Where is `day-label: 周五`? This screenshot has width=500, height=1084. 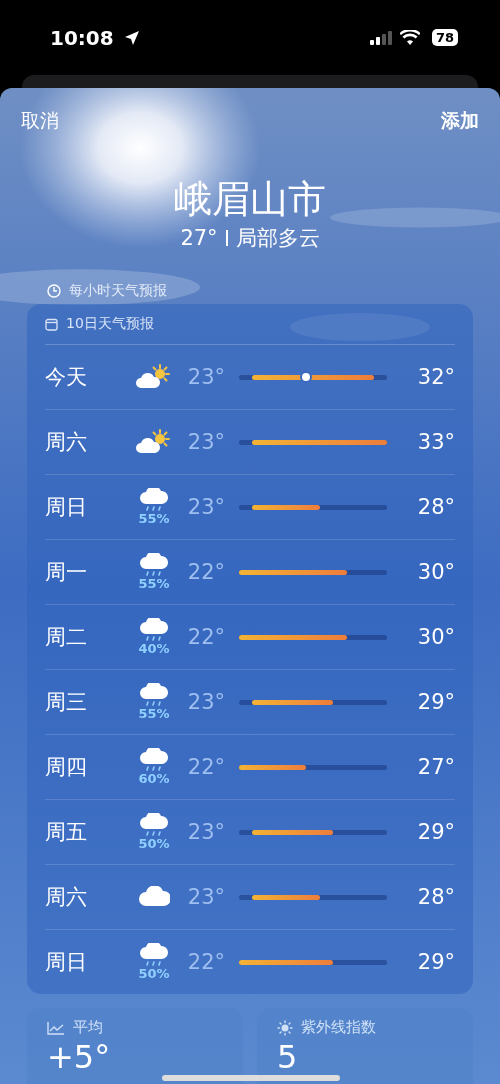
day-label: 周五 is located at coordinates (66, 832).